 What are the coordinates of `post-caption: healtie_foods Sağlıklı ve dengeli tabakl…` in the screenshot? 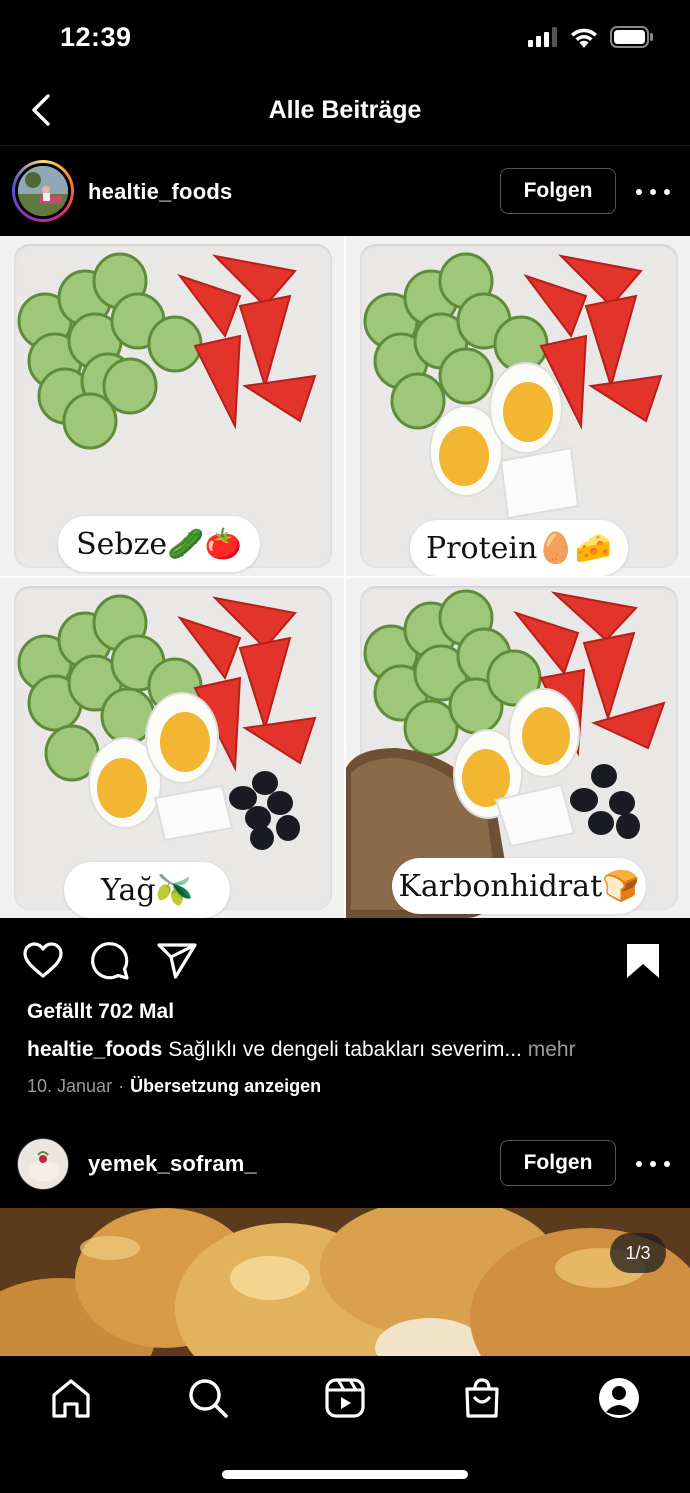 It's located at (347, 1050).